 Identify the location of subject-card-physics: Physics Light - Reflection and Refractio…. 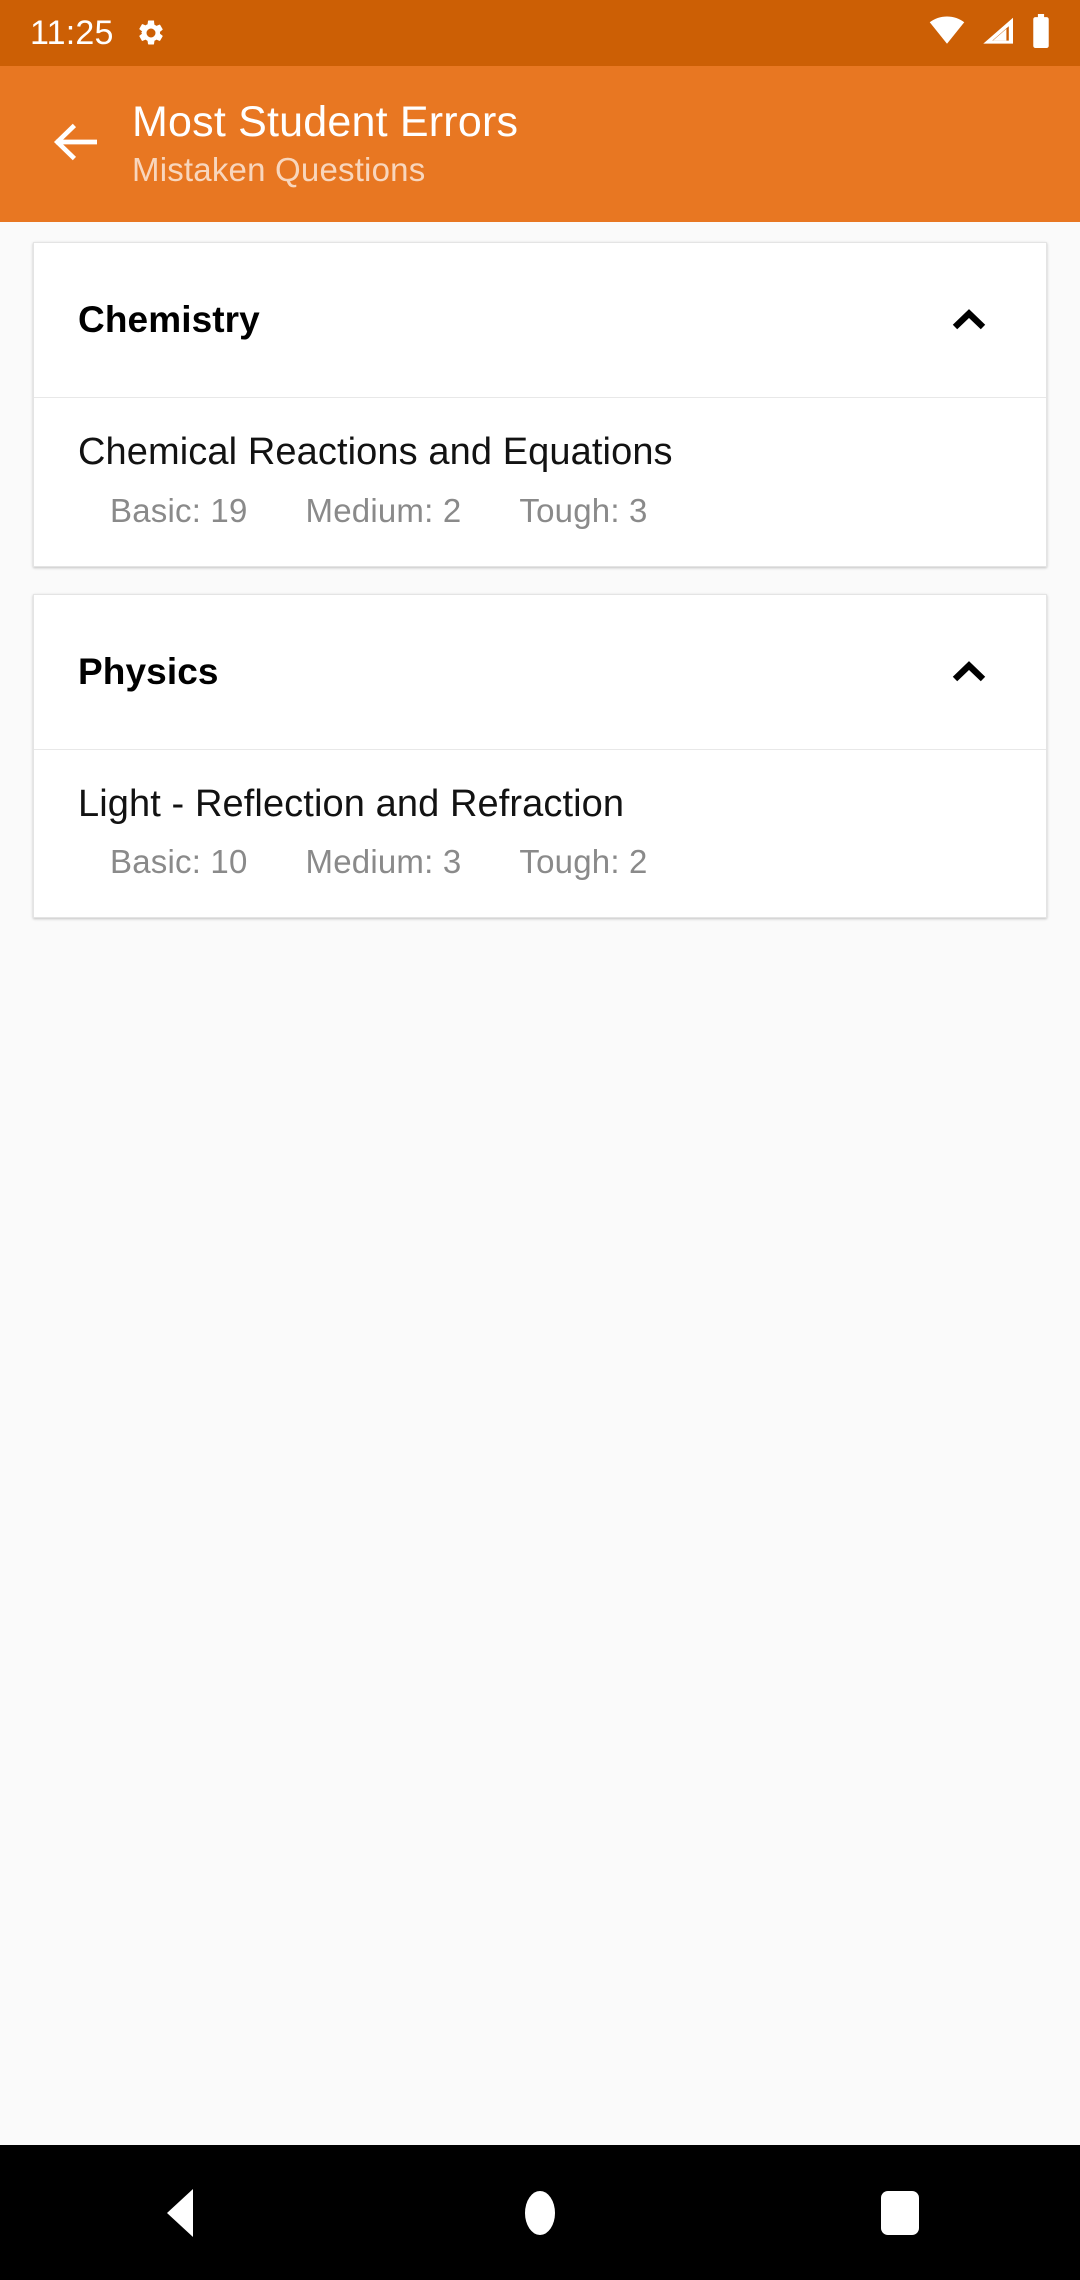
(540, 756).